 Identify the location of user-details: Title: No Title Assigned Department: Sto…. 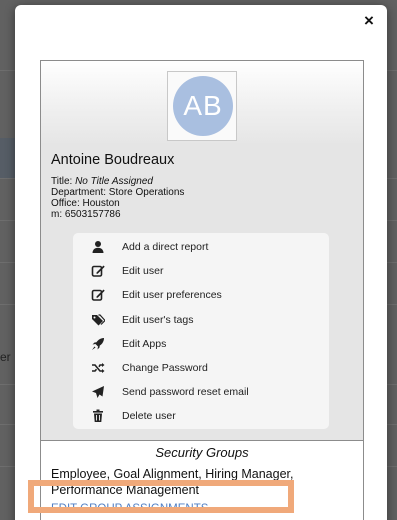
(117, 198).